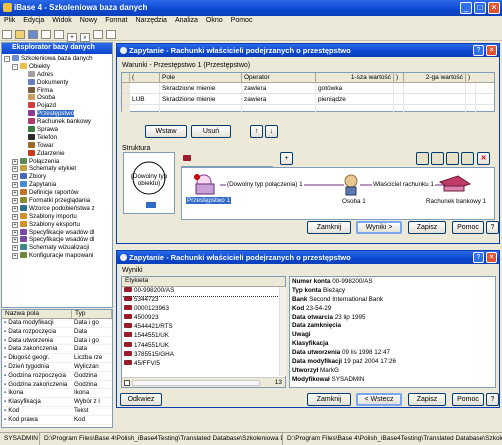  What do you see at coordinates (57, 177) in the screenshot?
I see `tree-item: + Zbiory` at bounding box center [57, 177].